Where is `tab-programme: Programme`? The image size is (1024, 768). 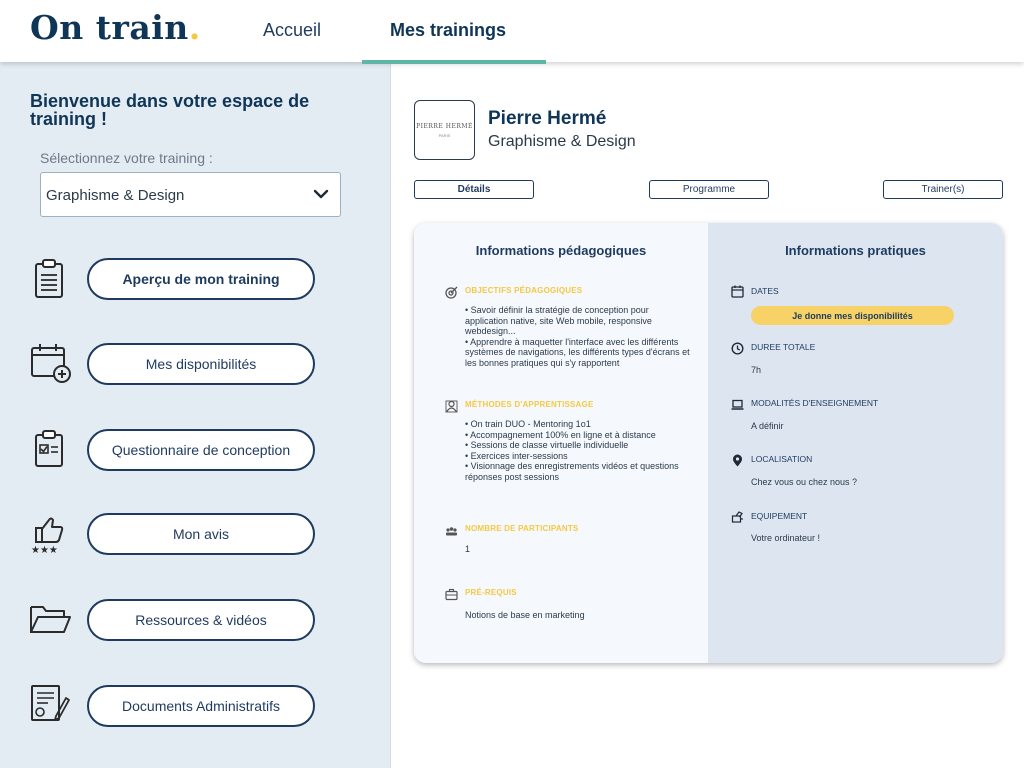
tab-programme: Programme is located at coordinates (709, 189).